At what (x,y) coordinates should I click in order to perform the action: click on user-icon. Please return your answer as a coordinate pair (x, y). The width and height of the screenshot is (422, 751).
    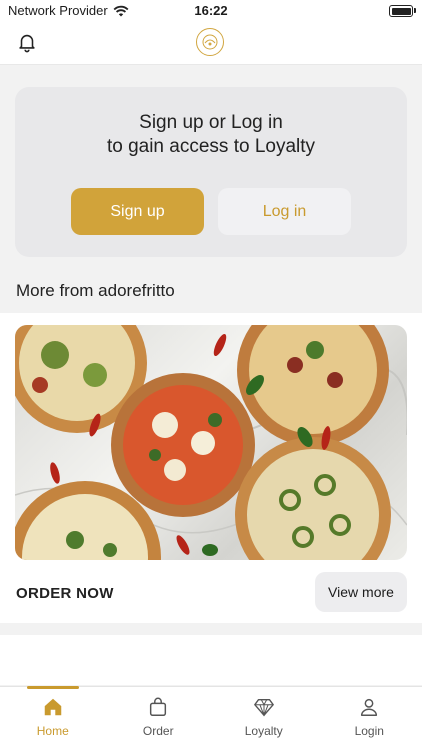
    Looking at the image, I should click on (369, 707).